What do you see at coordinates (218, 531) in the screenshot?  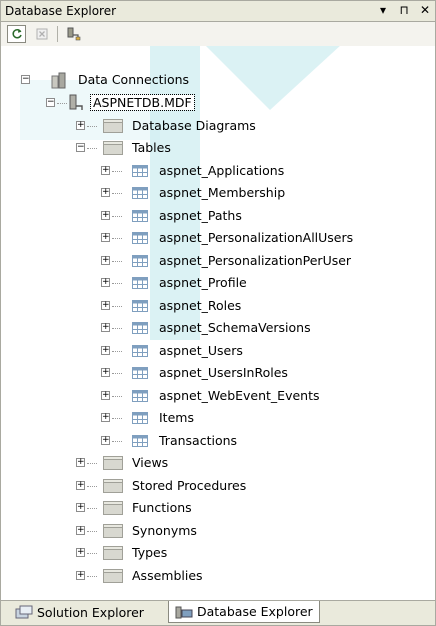 I see `tree-node-synonyms: + Synonyms` at bounding box center [218, 531].